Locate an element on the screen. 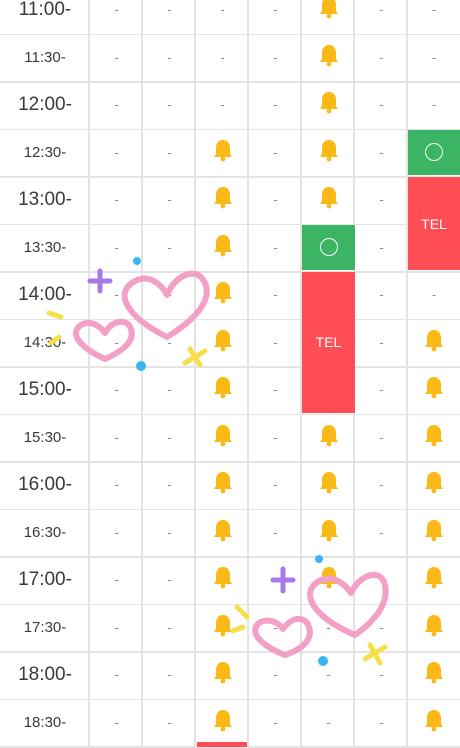 The image size is (460, 748). time-slot-row: 18:30- - - - - - is located at coordinates (230, 723).